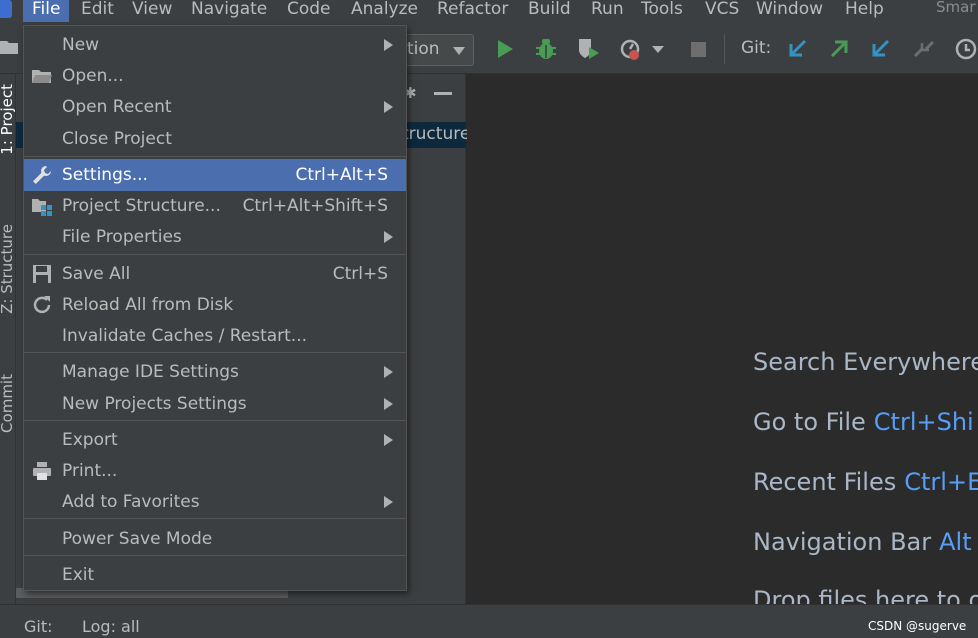 The height and width of the screenshot is (638, 978). What do you see at coordinates (472, 11) in the screenshot?
I see `menu-refactor: Refactor` at bounding box center [472, 11].